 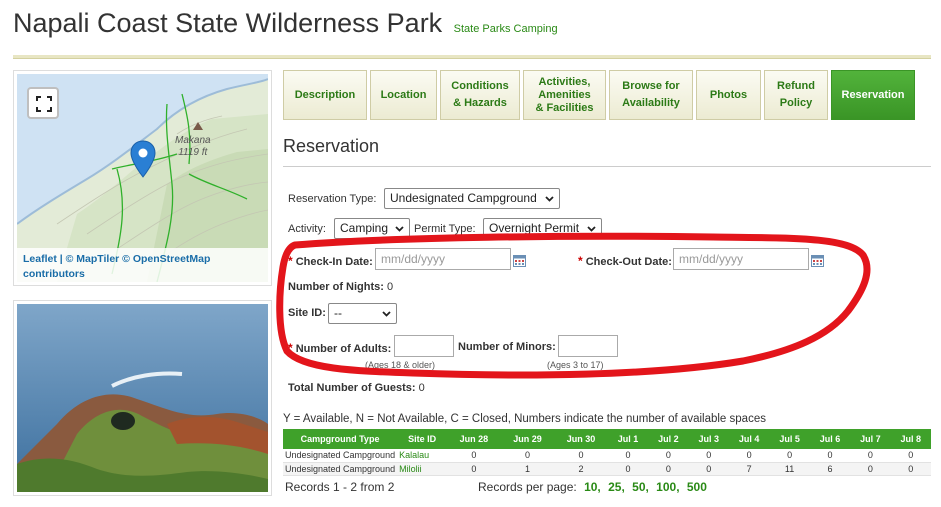 What do you see at coordinates (143, 159) in the screenshot?
I see `map-marker-icon` at bounding box center [143, 159].